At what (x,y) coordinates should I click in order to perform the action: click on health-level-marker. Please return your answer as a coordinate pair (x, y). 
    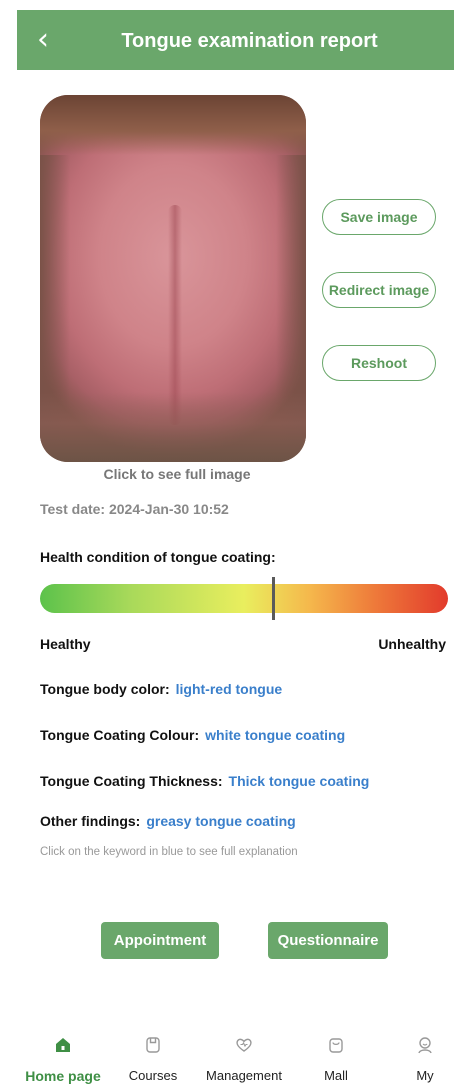
    Looking at the image, I should click on (273, 598).